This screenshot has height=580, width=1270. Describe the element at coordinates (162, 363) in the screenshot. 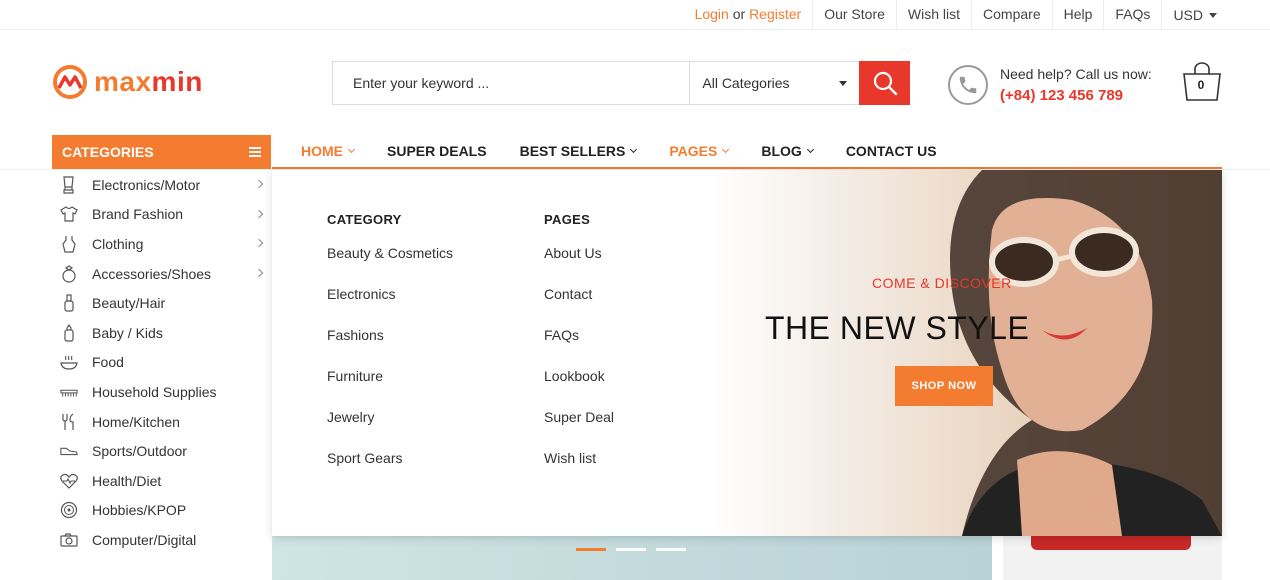

I see `sidebar-item-food: Food` at that location.